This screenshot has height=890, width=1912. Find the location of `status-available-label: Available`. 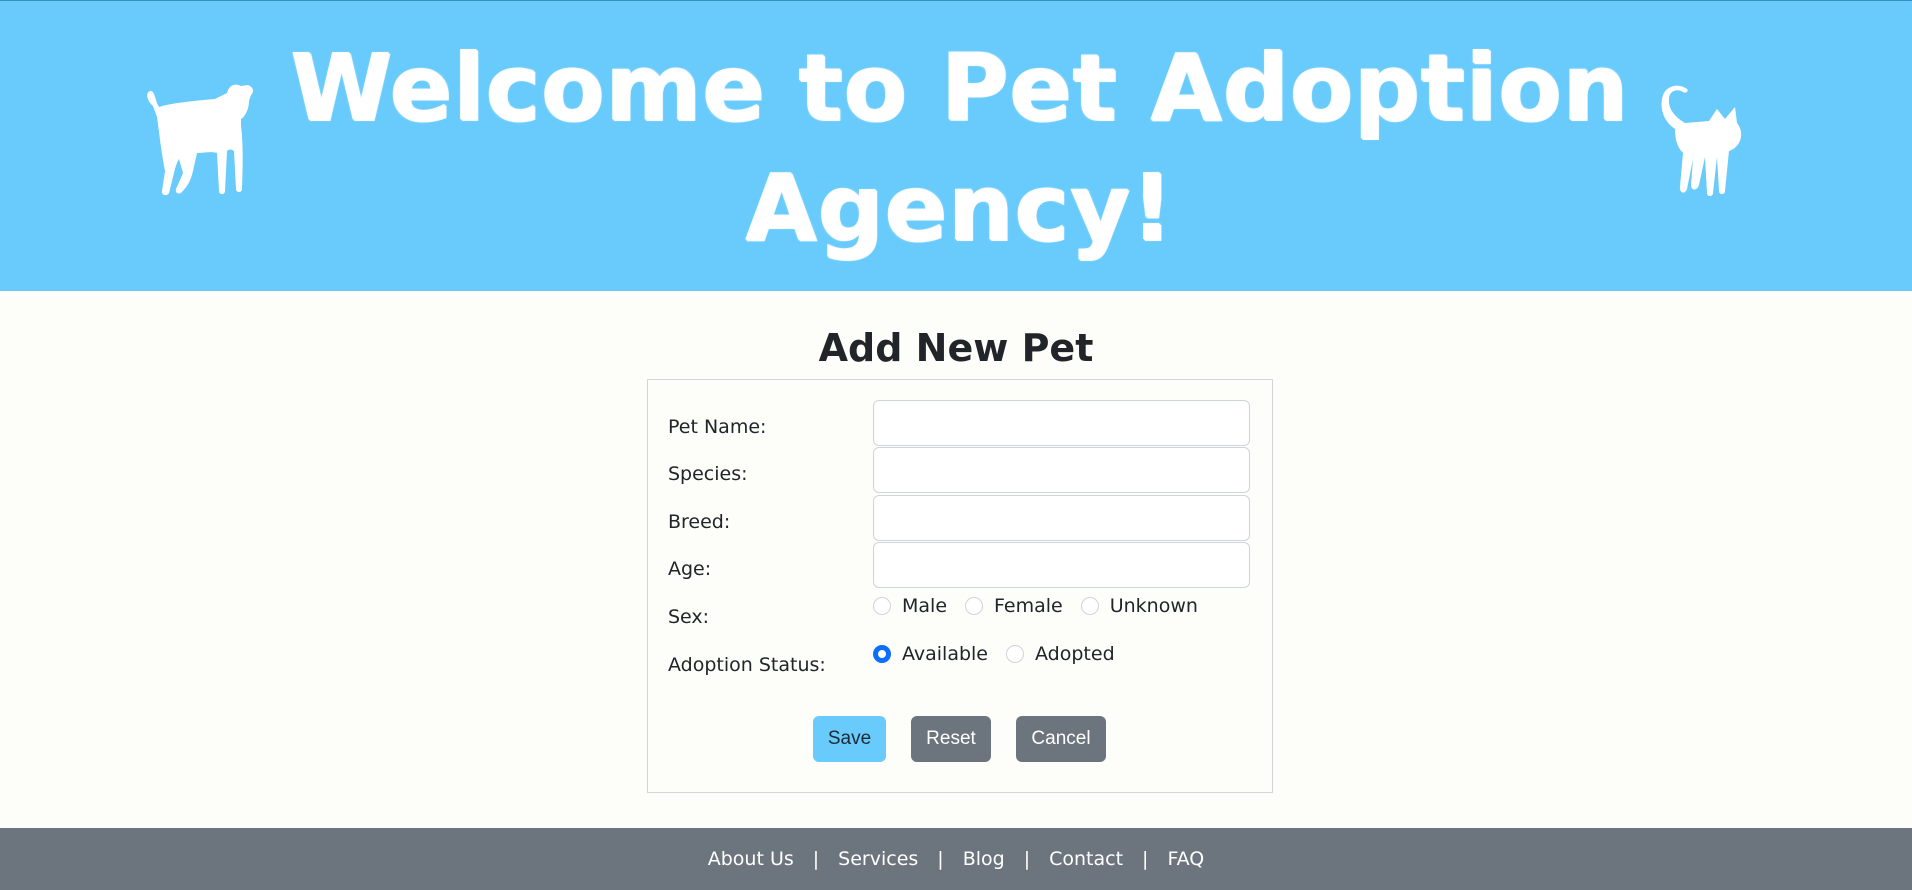

status-available-label: Available is located at coordinates (945, 654).